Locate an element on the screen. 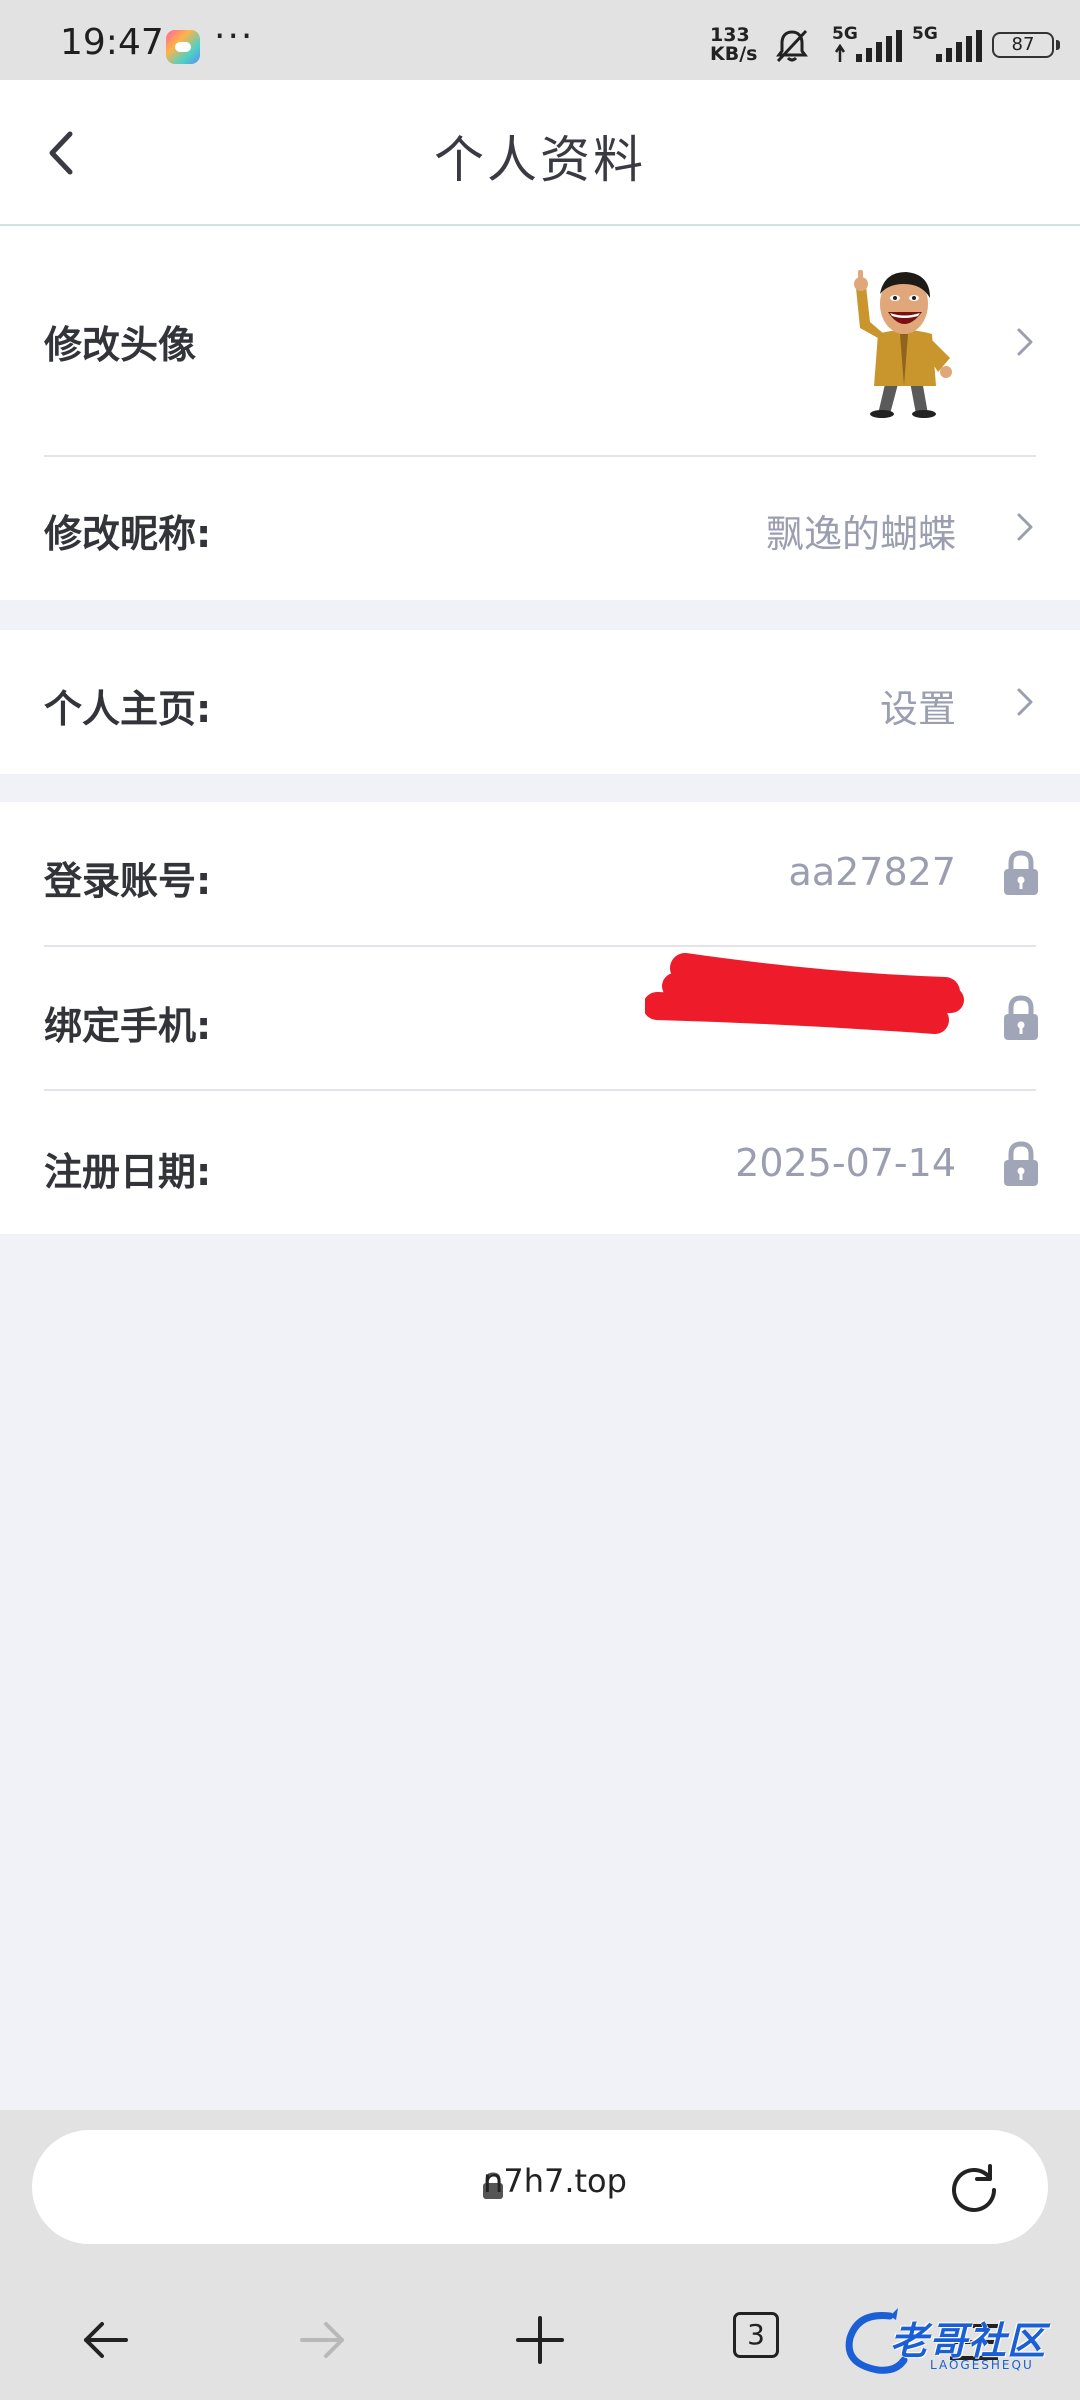  register-date-row: 注册日期: 2025-07-14 is located at coordinates (540, 1162).